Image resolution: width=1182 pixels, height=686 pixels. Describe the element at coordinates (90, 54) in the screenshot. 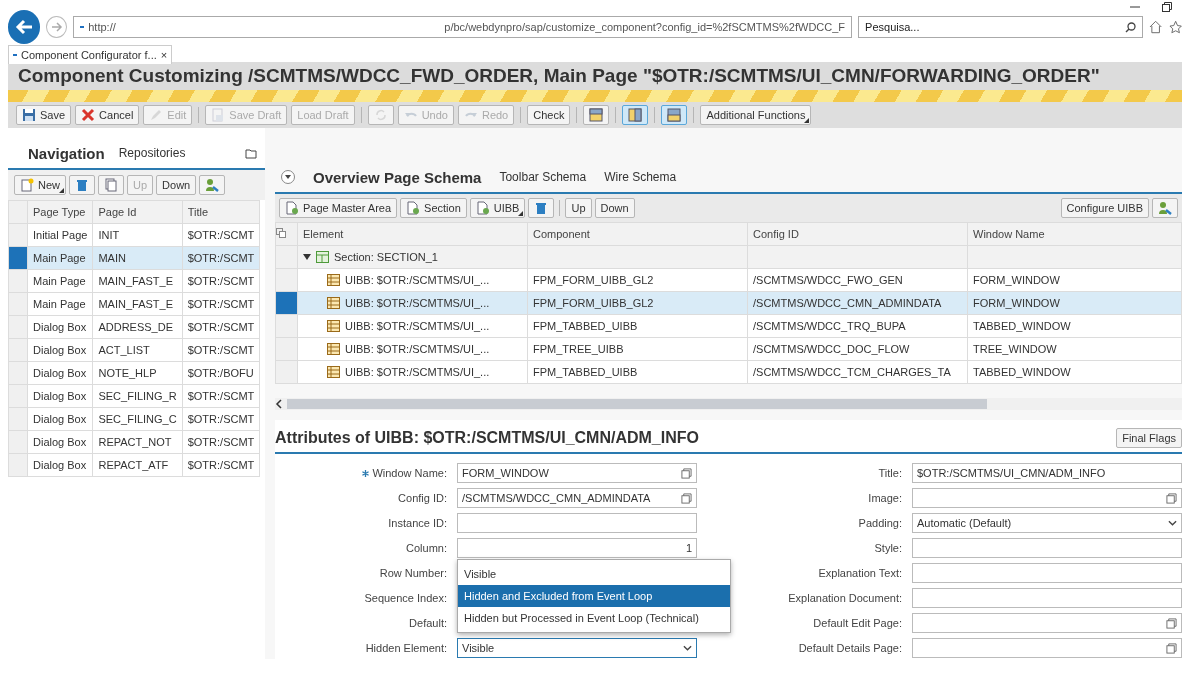

I see `browser-tab: Component Configurator f... ×` at that location.